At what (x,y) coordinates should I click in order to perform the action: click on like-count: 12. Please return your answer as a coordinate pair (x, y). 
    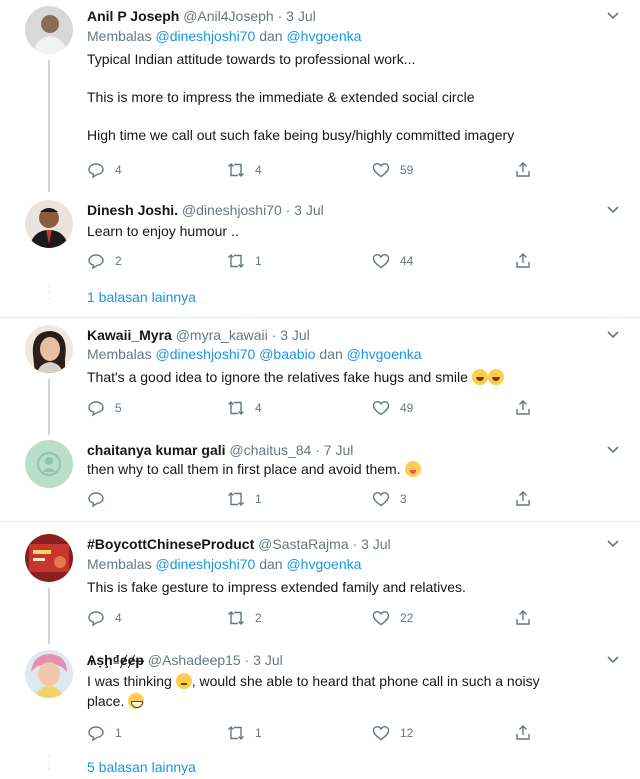
    Looking at the image, I should click on (407, 733).